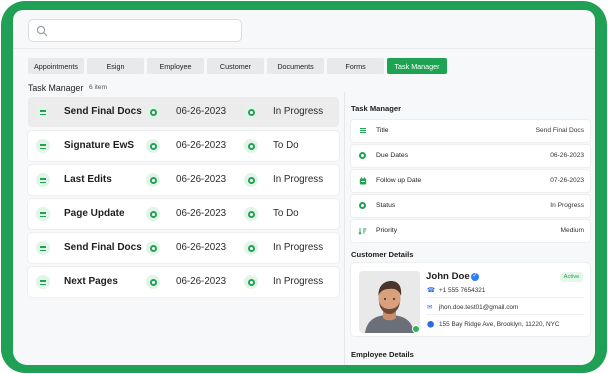  Describe the element at coordinates (115, 66) in the screenshot. I see `tab-esign: Esign` at that location.